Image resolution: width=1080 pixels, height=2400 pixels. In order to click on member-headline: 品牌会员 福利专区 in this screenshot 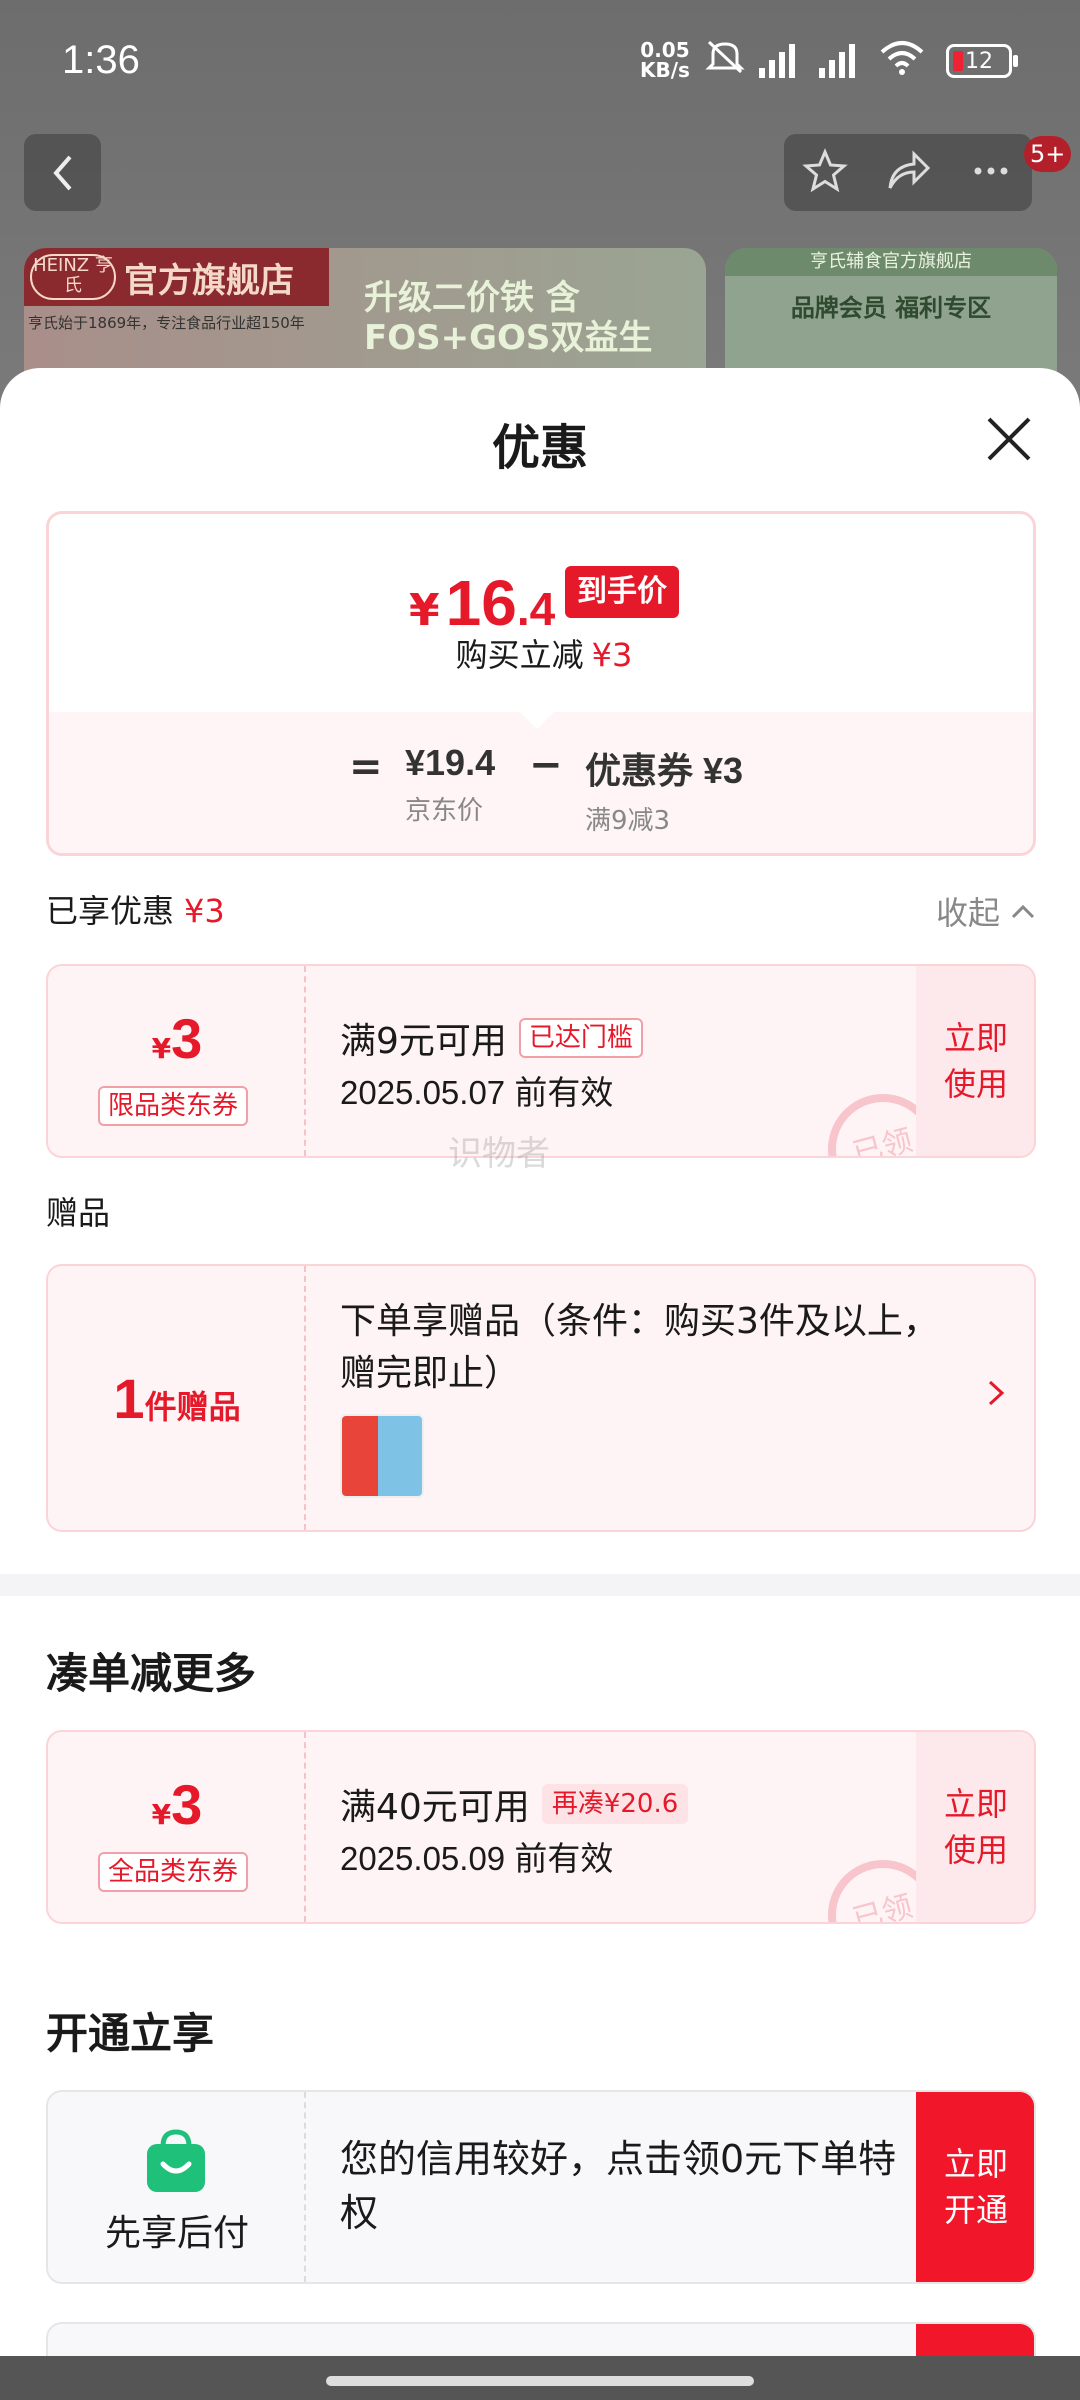, I will do `click(891, 308)`.